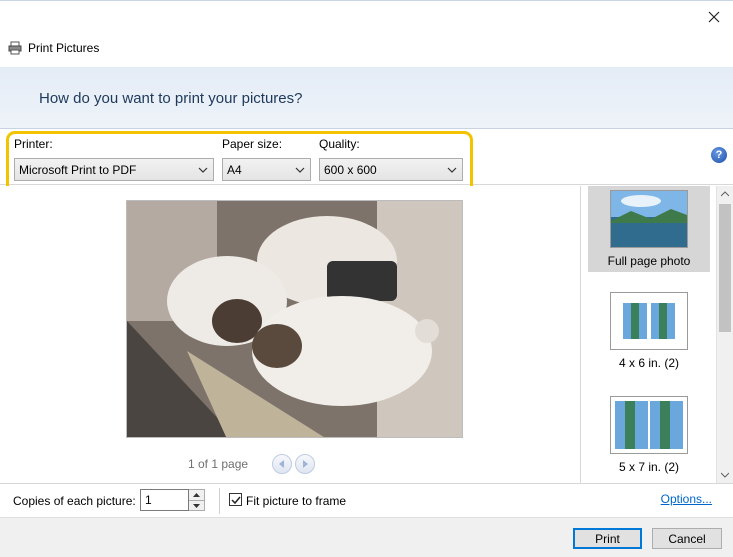 The image size is (733, 557). I want to click on quality-field: Quality: 600 x 600, so click(391, 159).